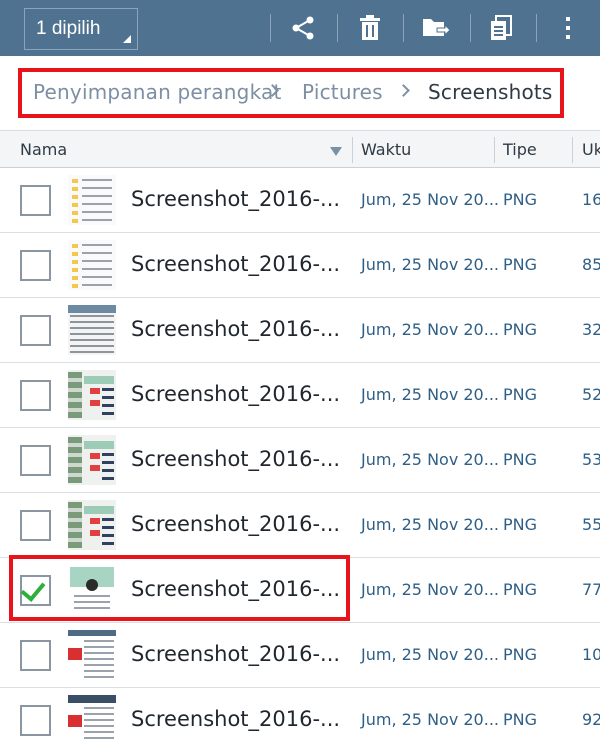  What do you see at coordinates (591, 719) in the screenshot?
I see `file-size: 92` at bounding box center [591, 719].